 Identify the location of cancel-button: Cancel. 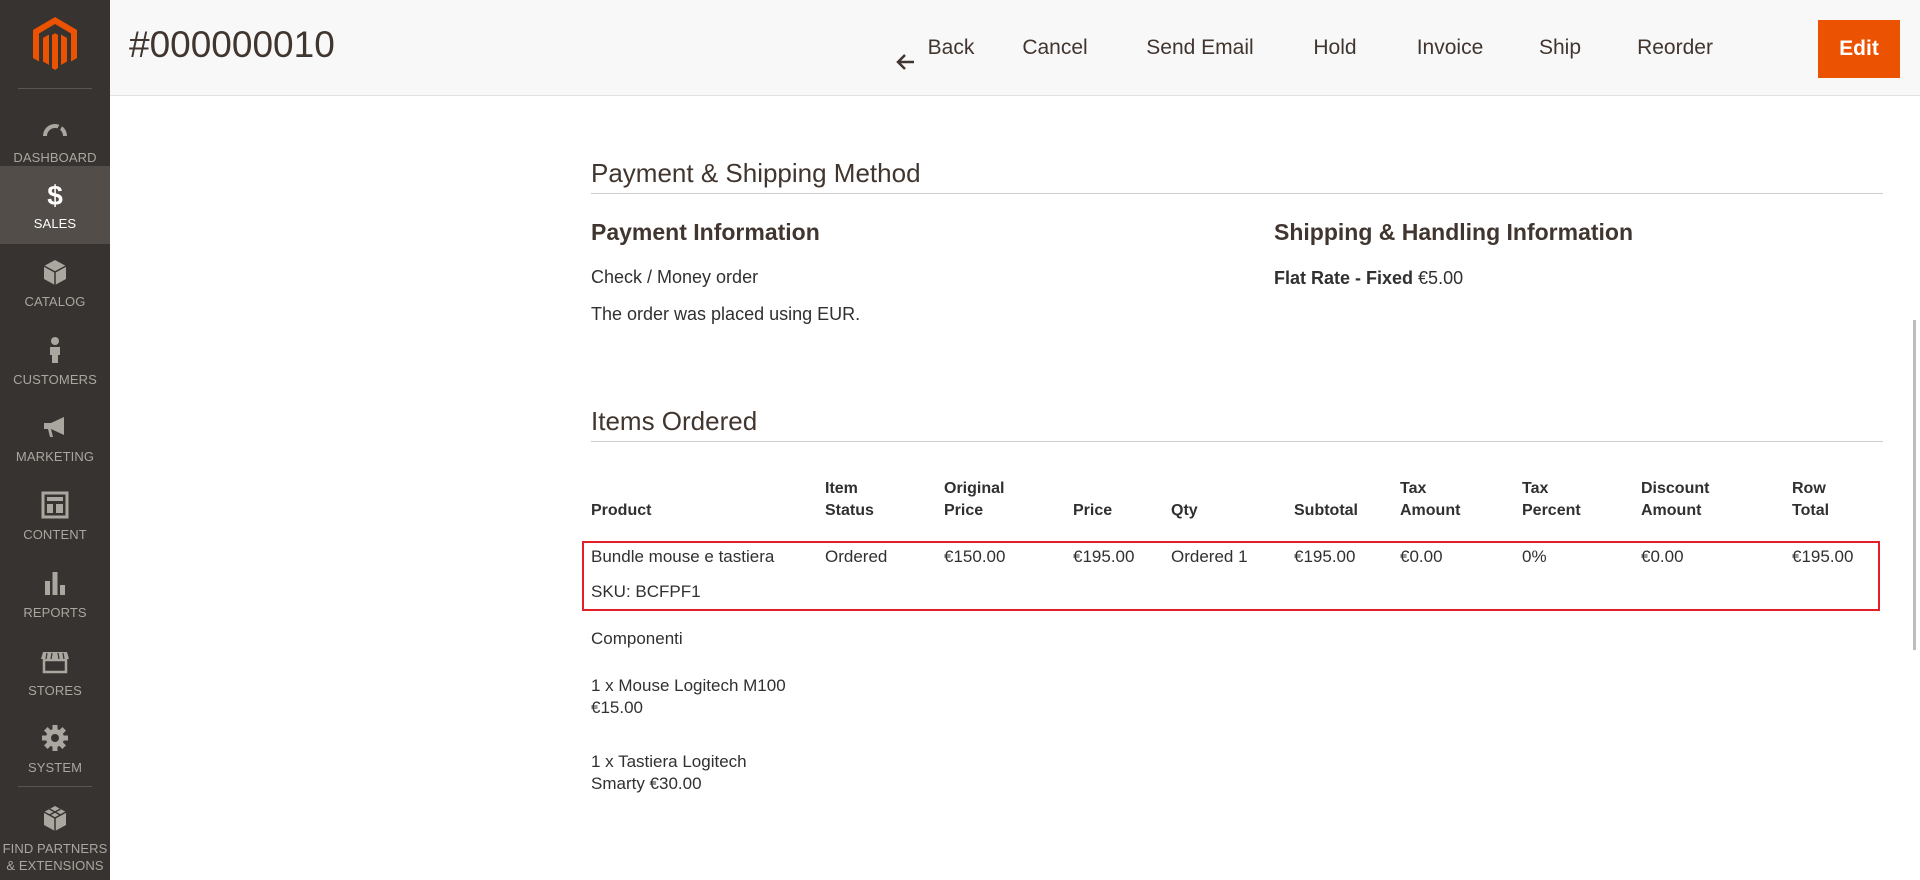
(1055, 48).